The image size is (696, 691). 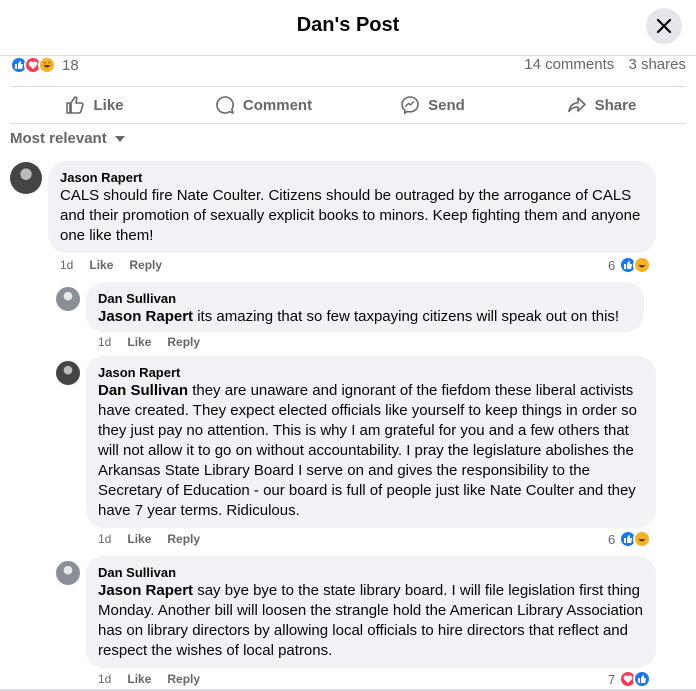 What do you see at coordinates (657, 64) in the screenshot?
I see `shares-count-link: 3 shares` at bounding box center [657, 64].